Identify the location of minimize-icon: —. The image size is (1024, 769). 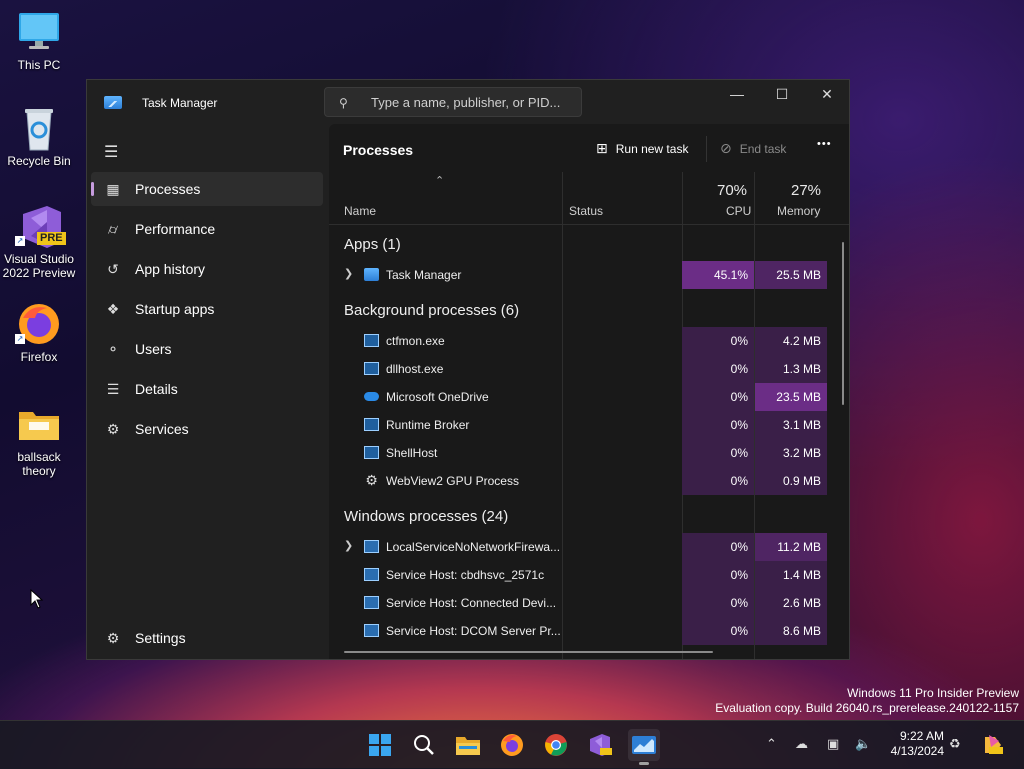
(737, 94).